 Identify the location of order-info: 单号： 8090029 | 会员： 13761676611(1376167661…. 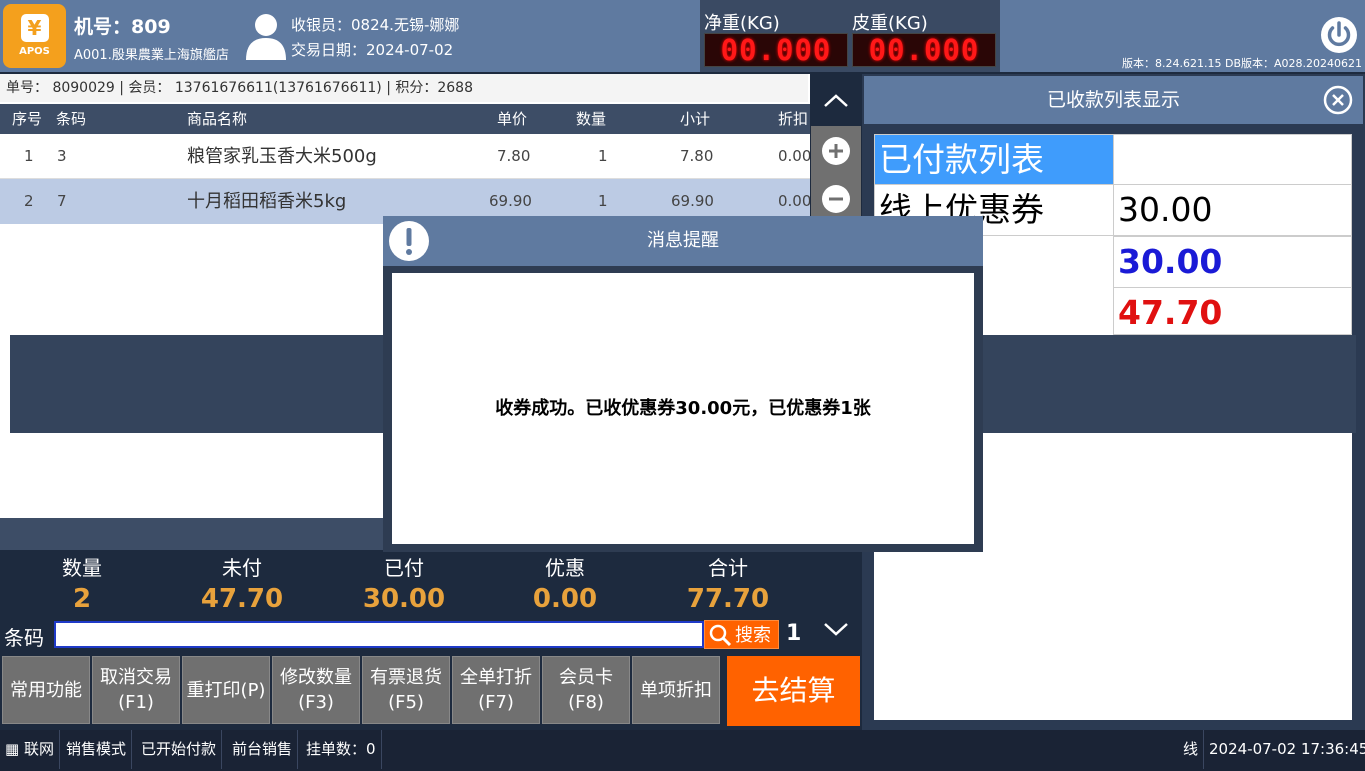
(404, 88).